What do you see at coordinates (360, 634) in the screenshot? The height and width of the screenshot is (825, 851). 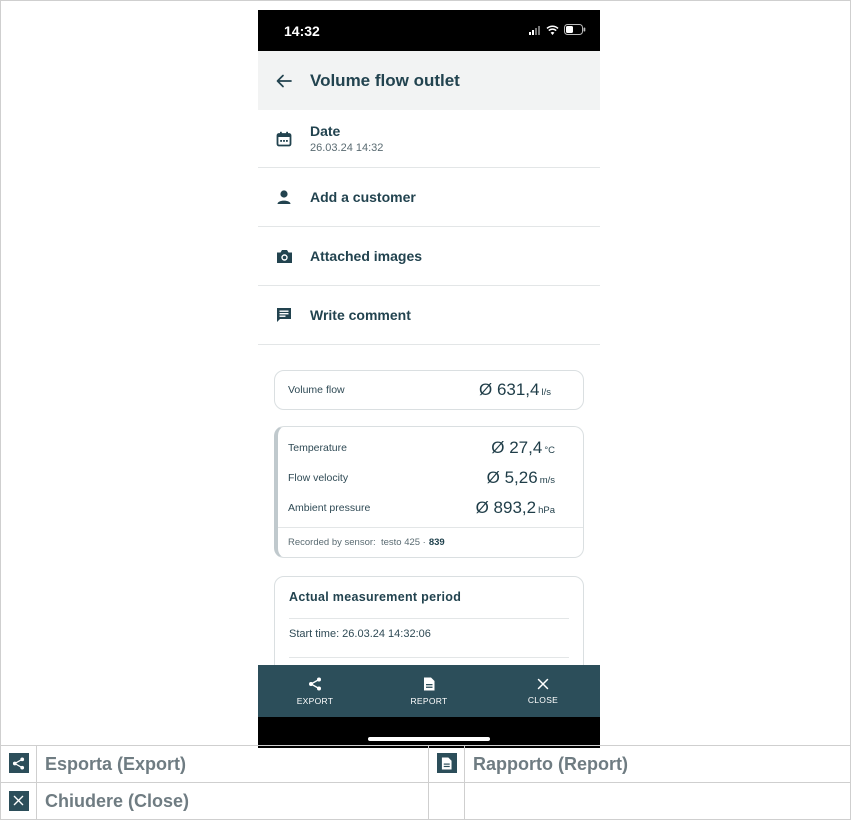 I see `period-start-time: Start time: 26.03.24 14:32:06` at bounding box center [360, 634].